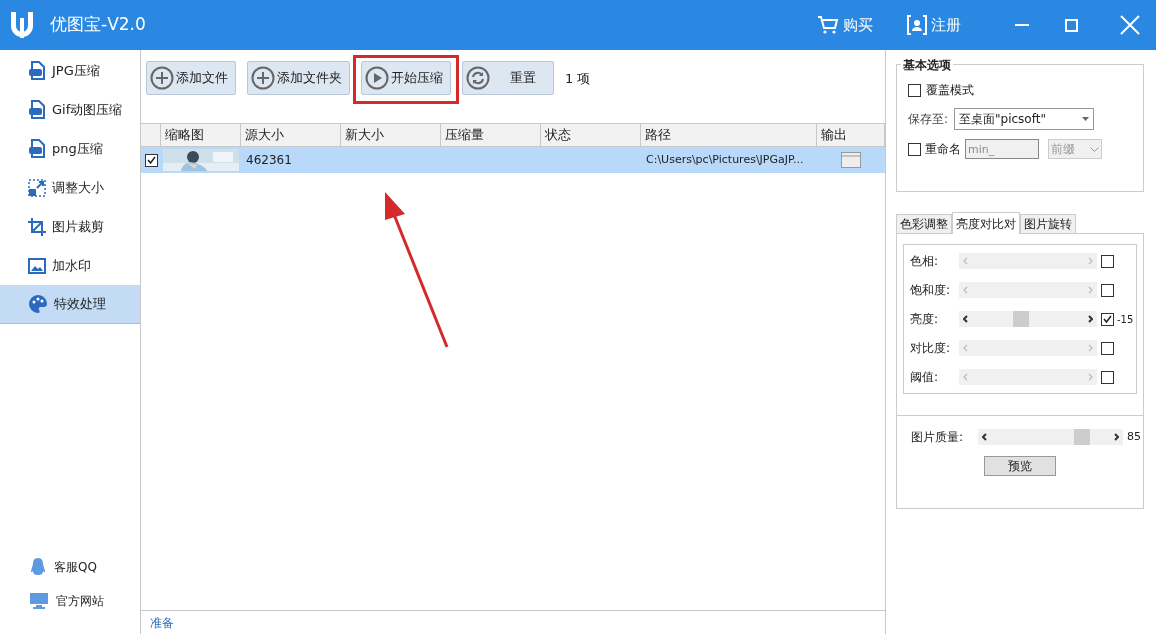 The width and height of the screenshot is (1156, 634). What do you see at coordinates (37, 187) in the screenshot?
I see `resize-icon` at bounding box center [37, 187].